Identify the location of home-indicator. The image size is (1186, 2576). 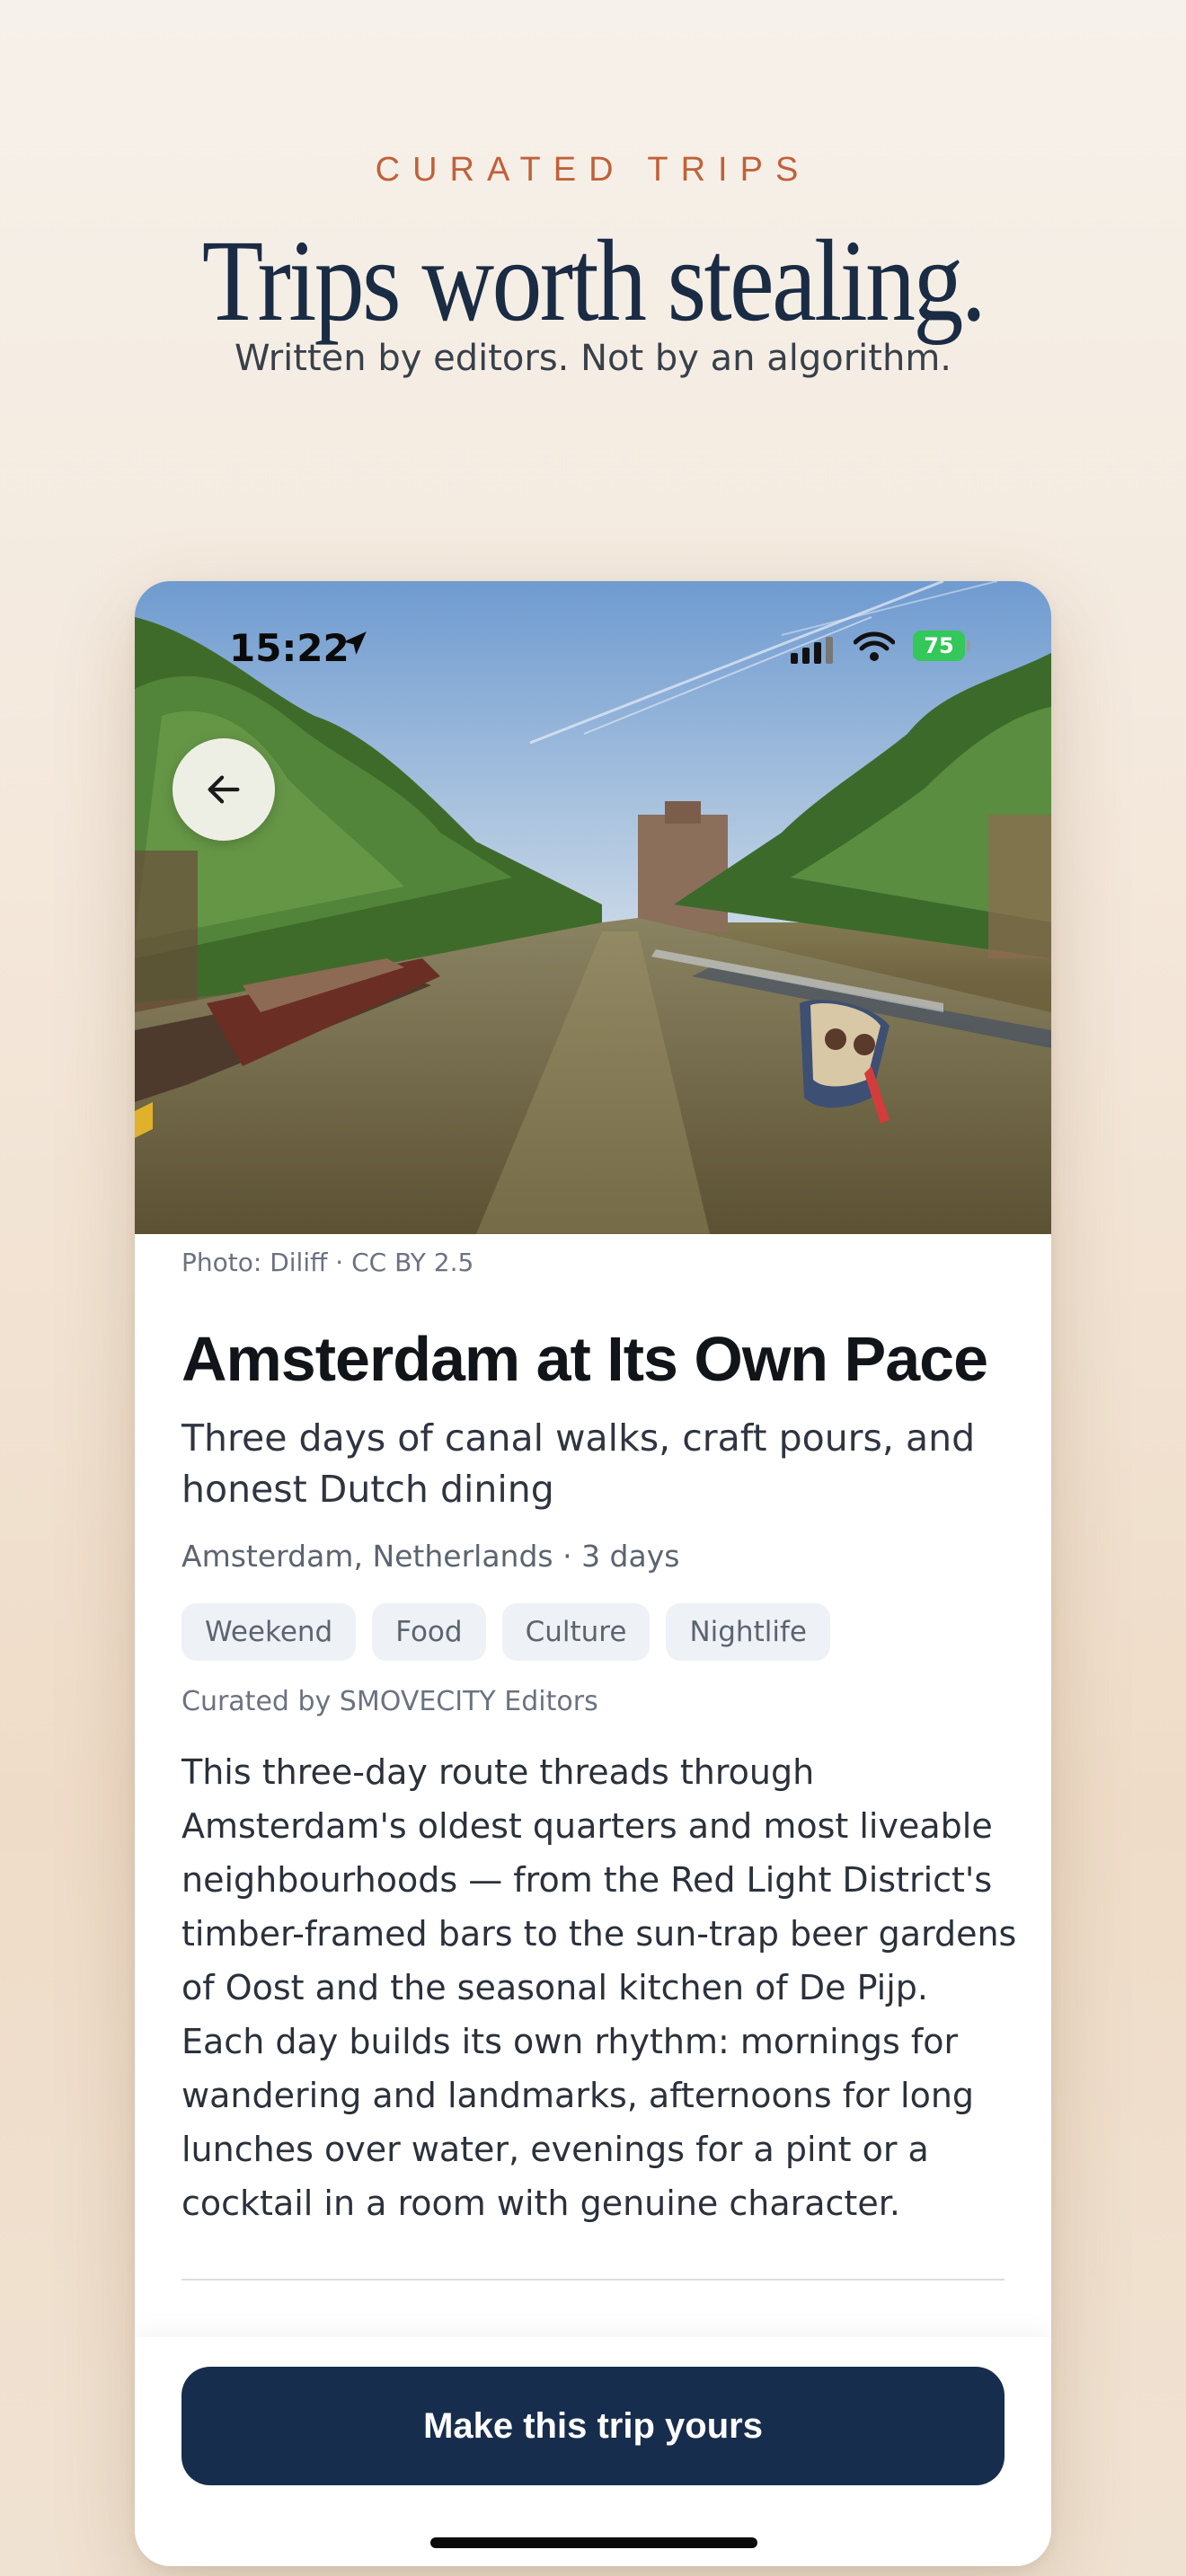
(593, 2542).